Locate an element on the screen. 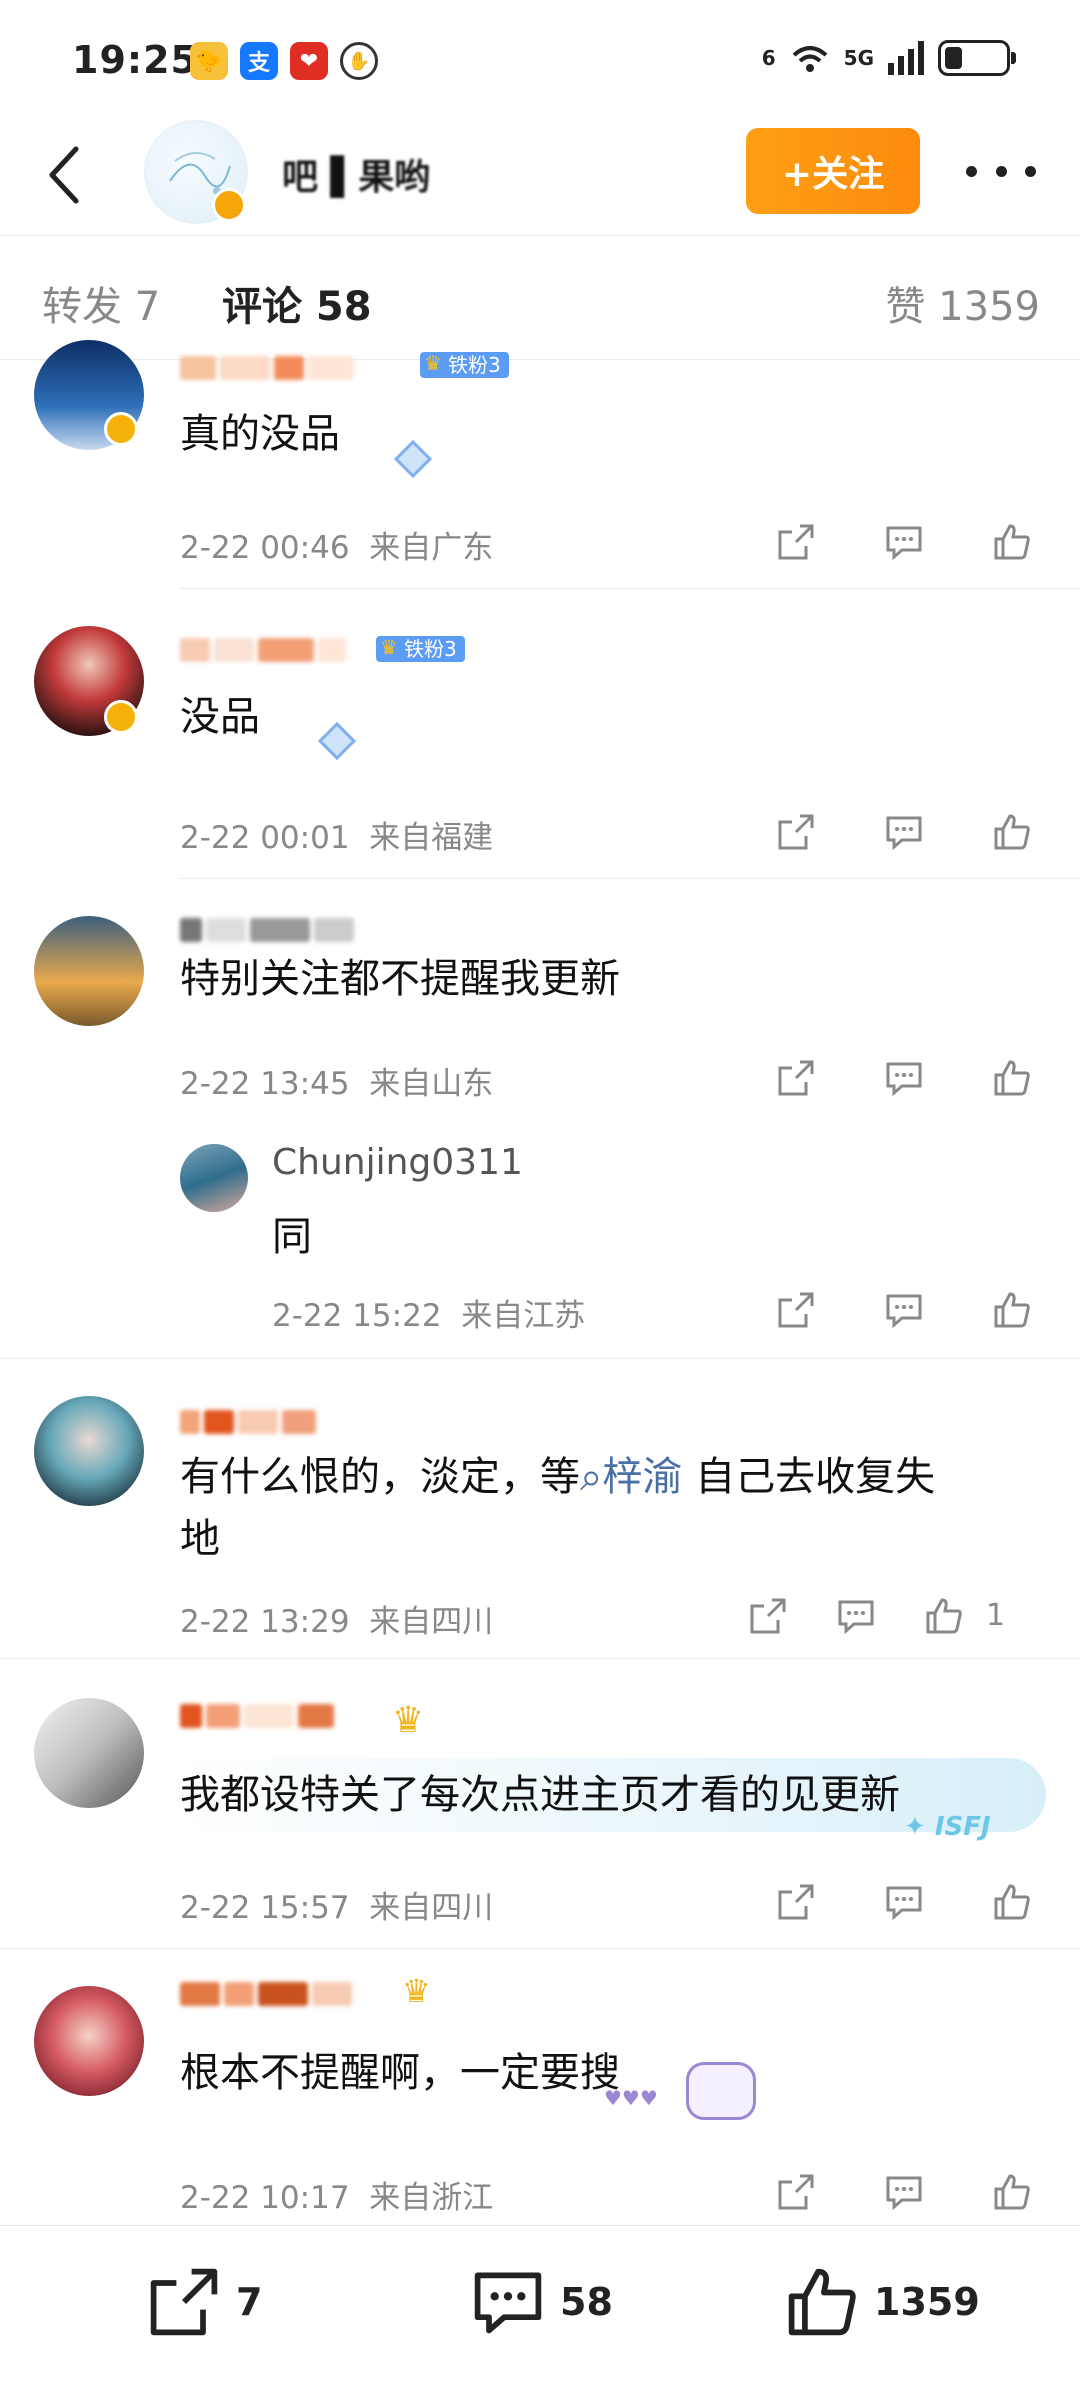 The height and width of the screenshot is (2382, 1080). like-count: 1 is located at coordinates (996, 1615).